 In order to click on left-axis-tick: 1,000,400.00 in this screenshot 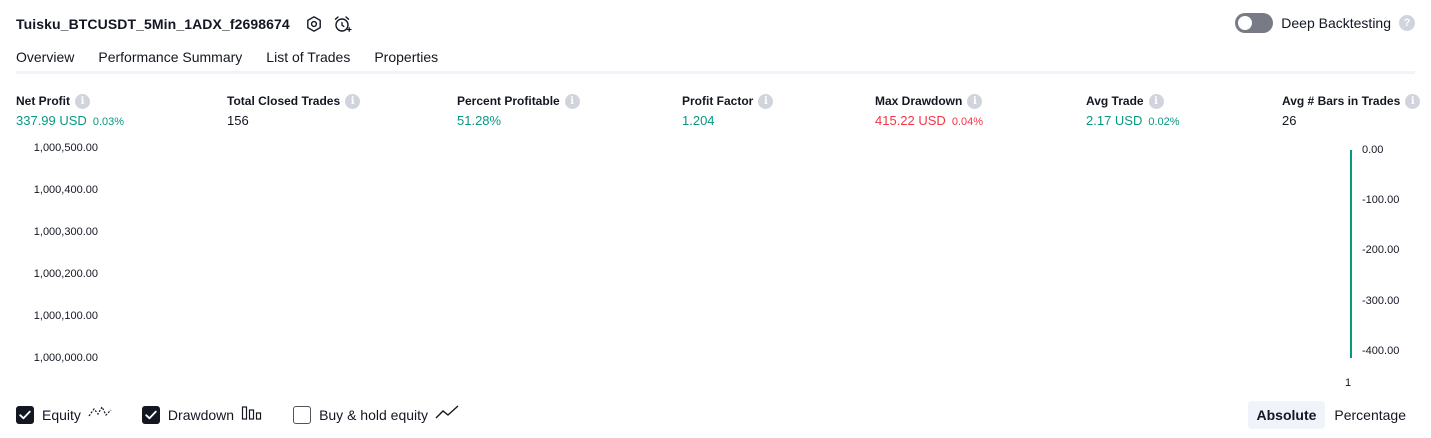, I will do `click(65, 190)`.